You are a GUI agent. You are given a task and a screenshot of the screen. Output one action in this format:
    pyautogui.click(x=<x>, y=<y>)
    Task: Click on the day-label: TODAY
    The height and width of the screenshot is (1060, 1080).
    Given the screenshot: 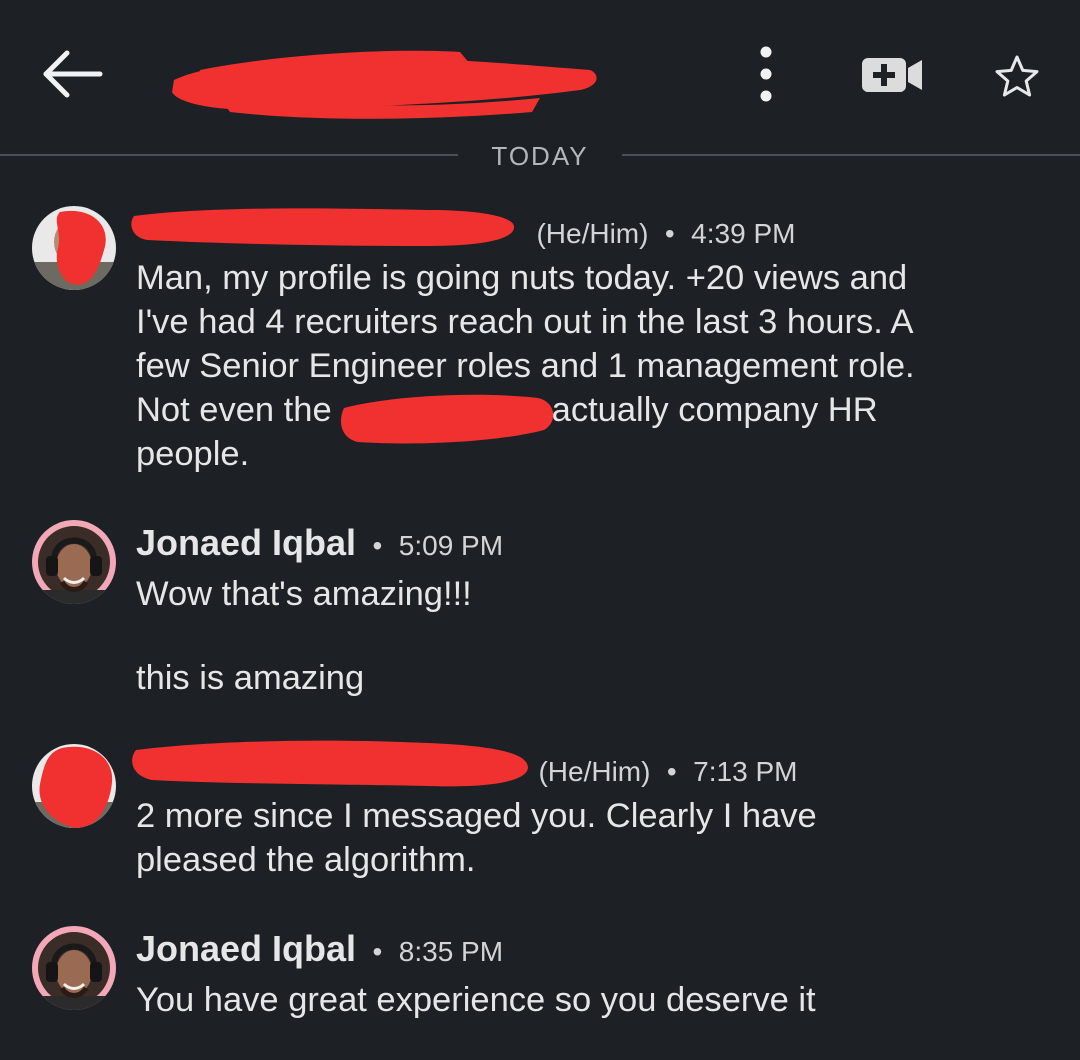 What is the action you would take?
    pyautogui.click(x=540, y=156)
    